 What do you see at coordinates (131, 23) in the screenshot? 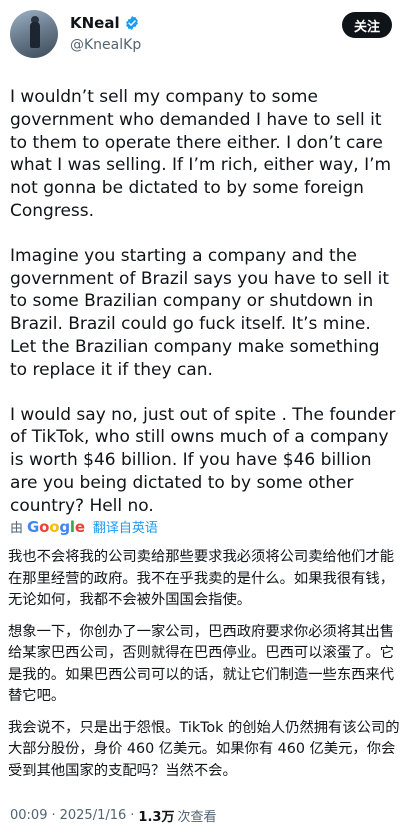
I see `verified-badge-icon` at bounding box center [131, 23].